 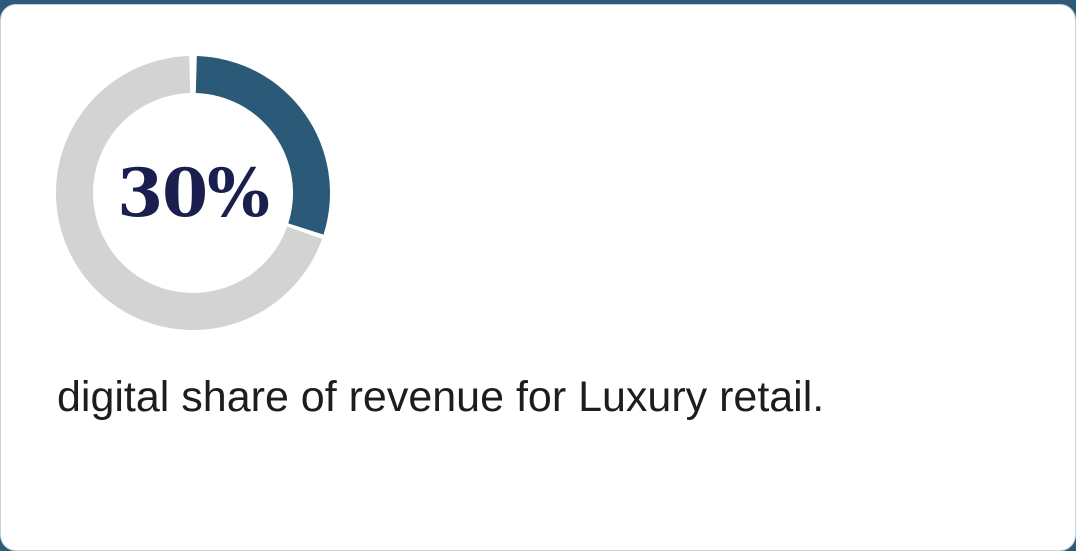 I want to click on donut-center-value: 30%, so click(x=193, y=193).